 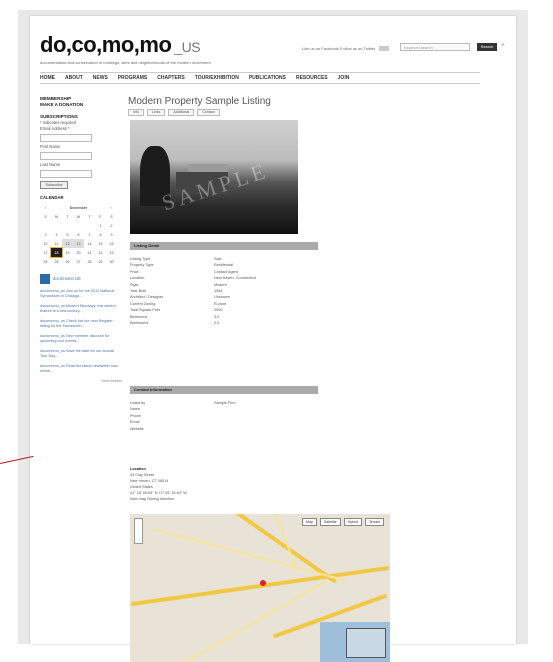 What do you see at coordinates (45, 243) in the screenshot?
I see `calendar-day: 10` at bounding box center [45, 243].